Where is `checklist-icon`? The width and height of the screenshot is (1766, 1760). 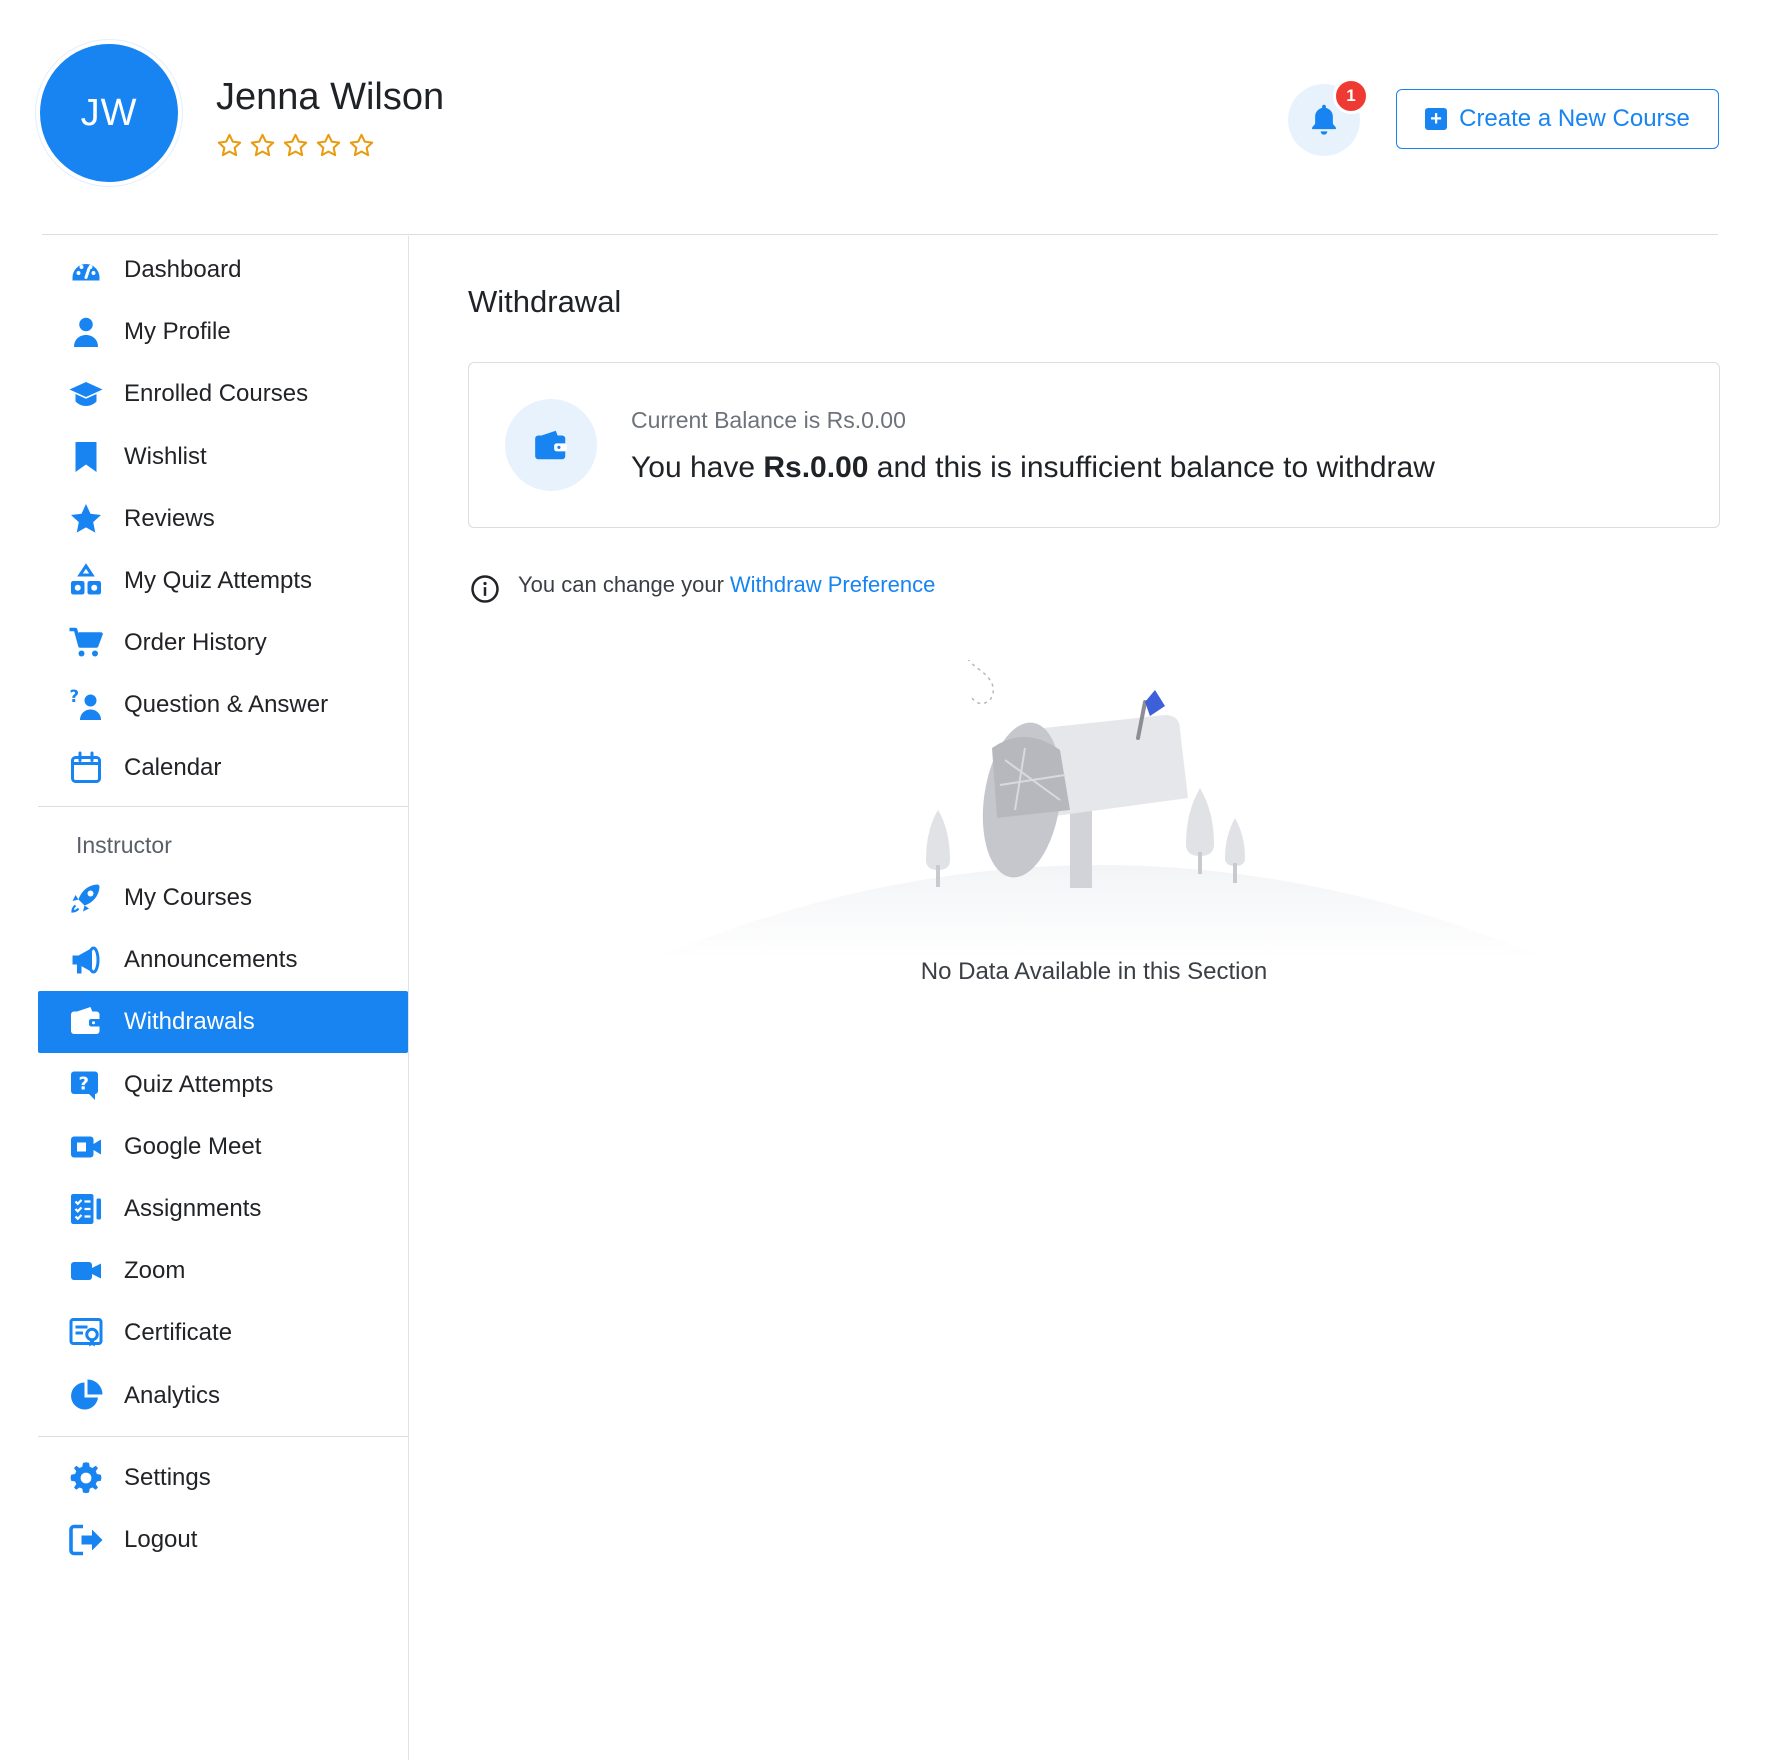
checklist-icon is located at coordinates (86, 1209).